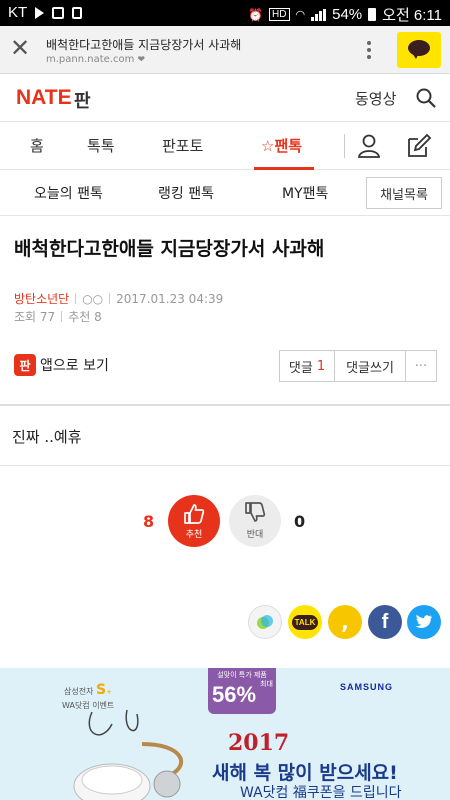 This screenshot has width=450, height=800. What do you see at coordinates (319, 14) in the screenshot?
I see `signal-icon` at bounding box center [319, 14].